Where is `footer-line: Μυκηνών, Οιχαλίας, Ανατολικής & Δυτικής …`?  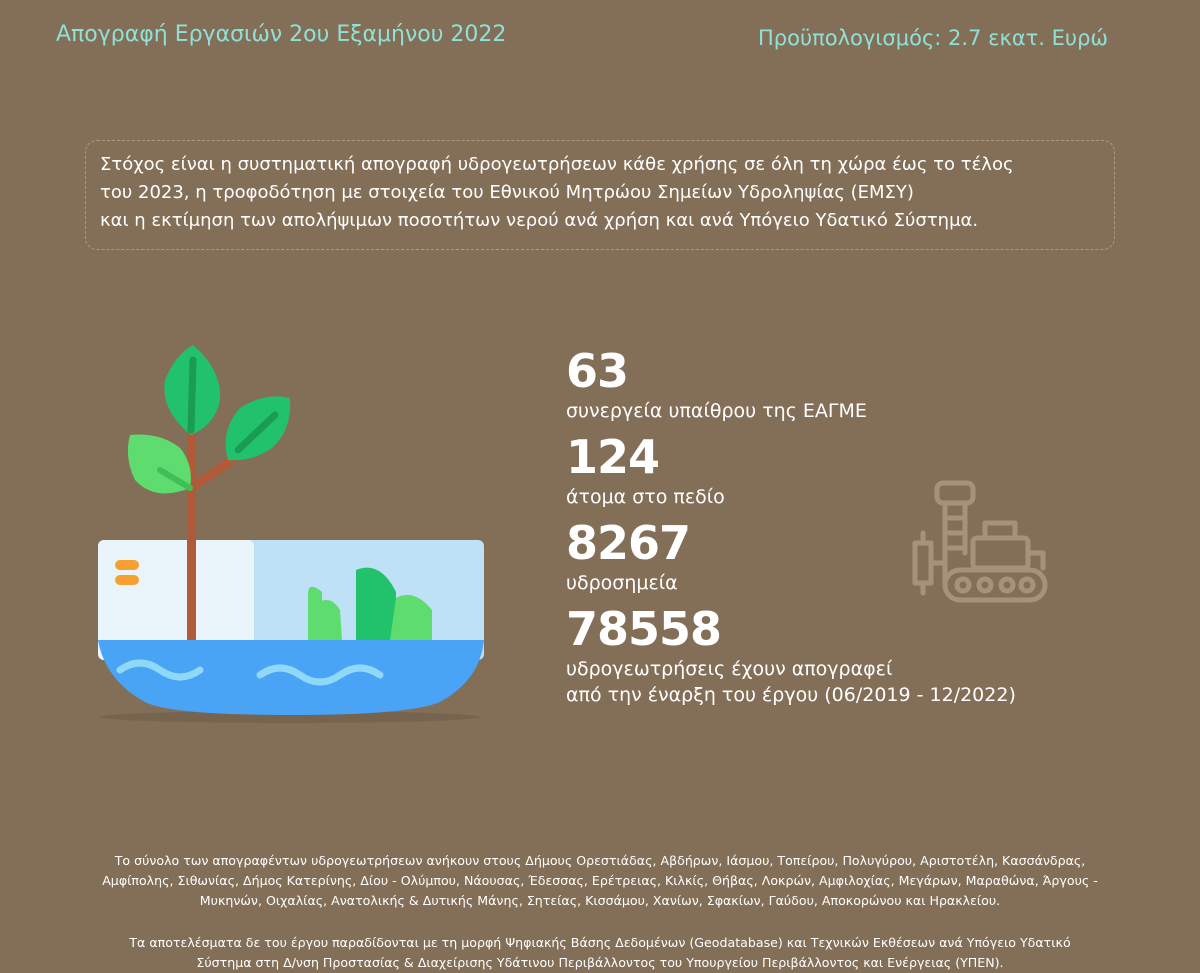 footer-line: Μυκηνών, Οιχαλίας, Ανατολικής & Δυτικής … is located at coordinates (600, 900).